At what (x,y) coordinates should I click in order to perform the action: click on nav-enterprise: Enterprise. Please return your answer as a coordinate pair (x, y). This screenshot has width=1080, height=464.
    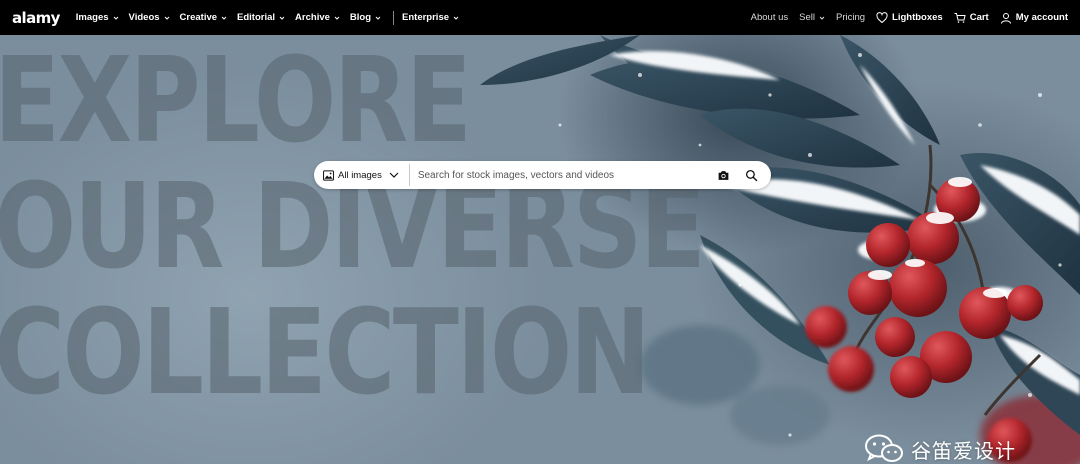
    Looking at the image, I should click on (430, 17).